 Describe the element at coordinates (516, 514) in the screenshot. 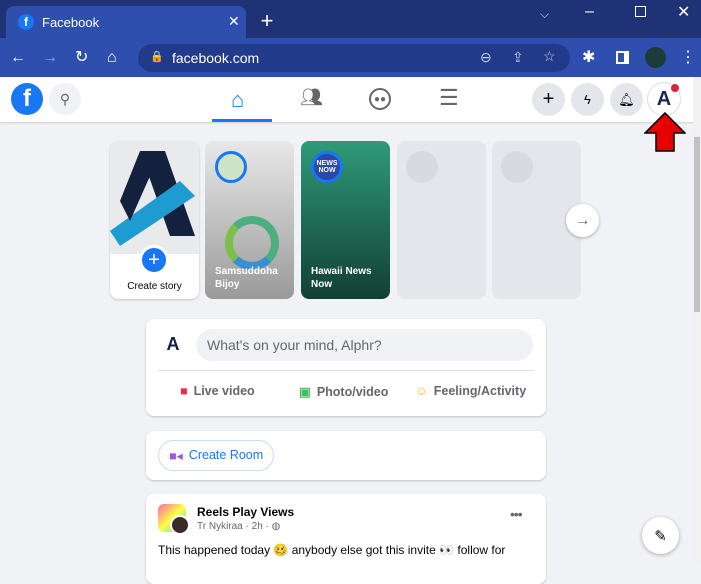

I see `post-options-button: •••` at that location.